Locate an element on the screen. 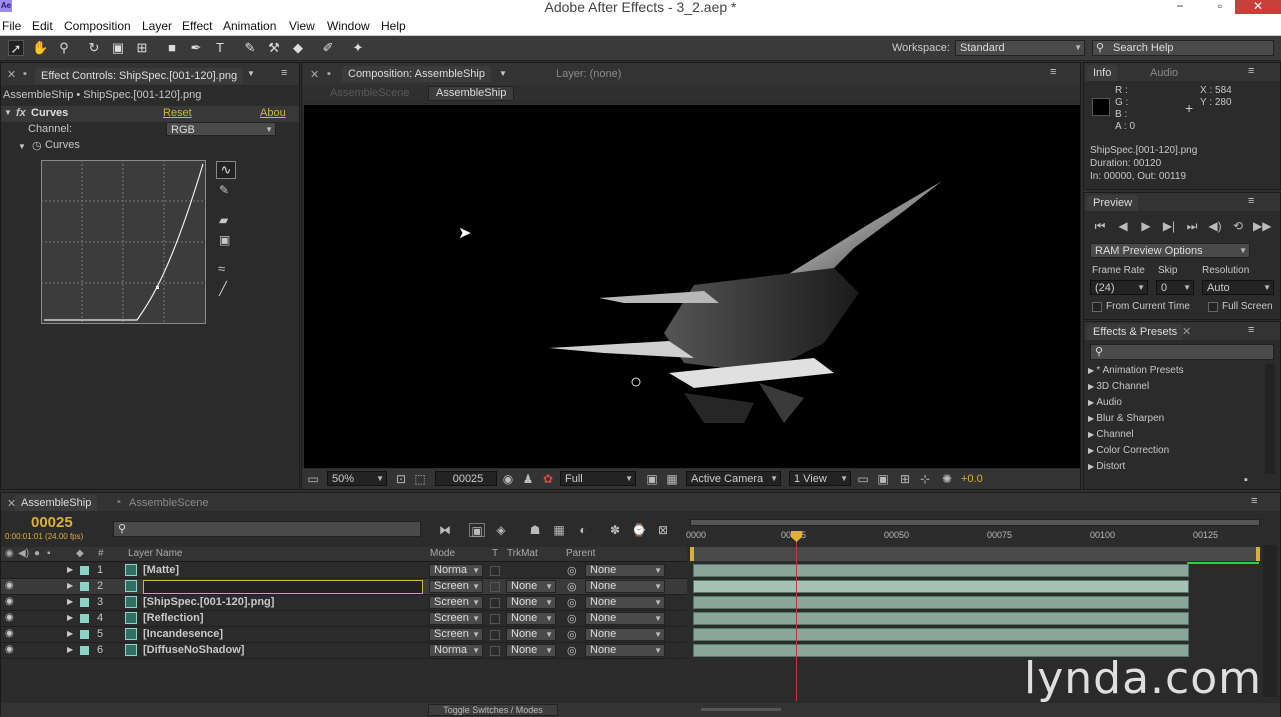  type-tool-icon: T is located at coordinates (220, 48).